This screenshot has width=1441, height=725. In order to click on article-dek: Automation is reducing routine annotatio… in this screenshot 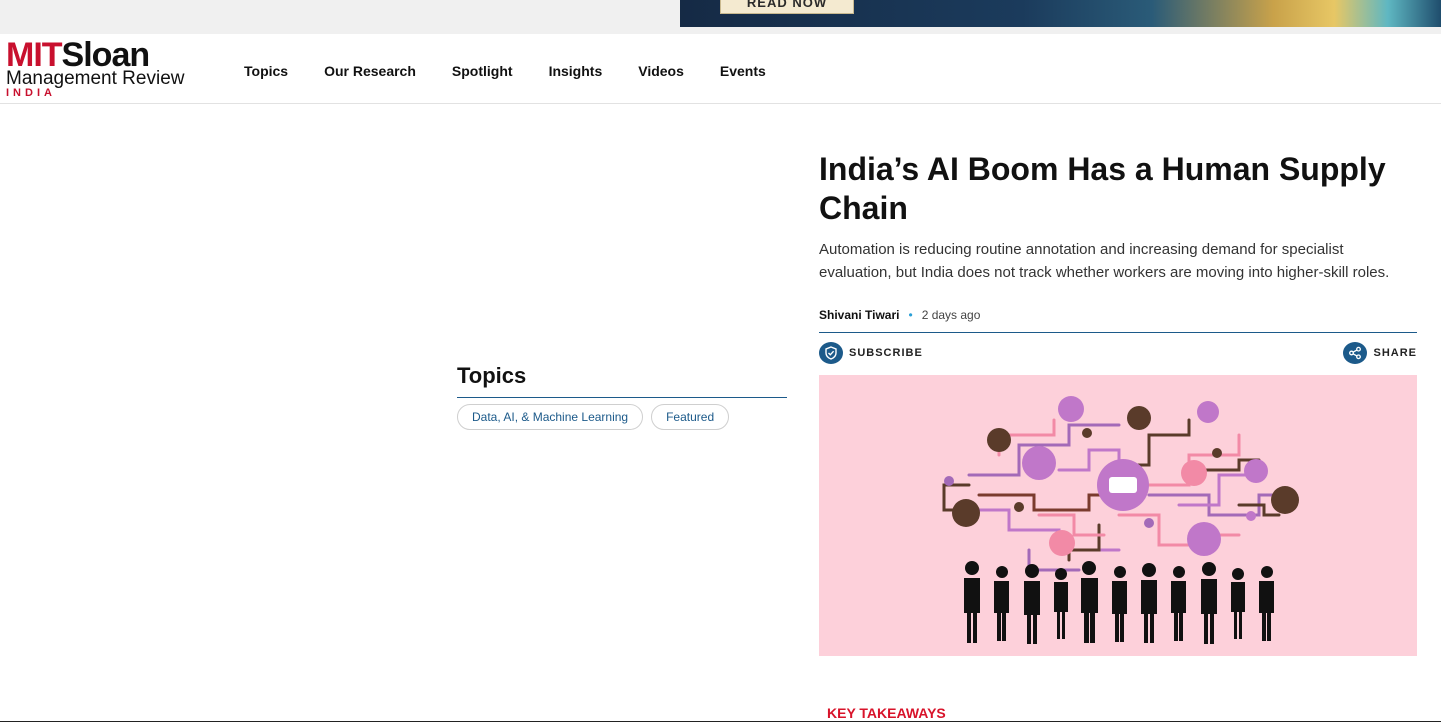, I will do `click(1104, 261)`.